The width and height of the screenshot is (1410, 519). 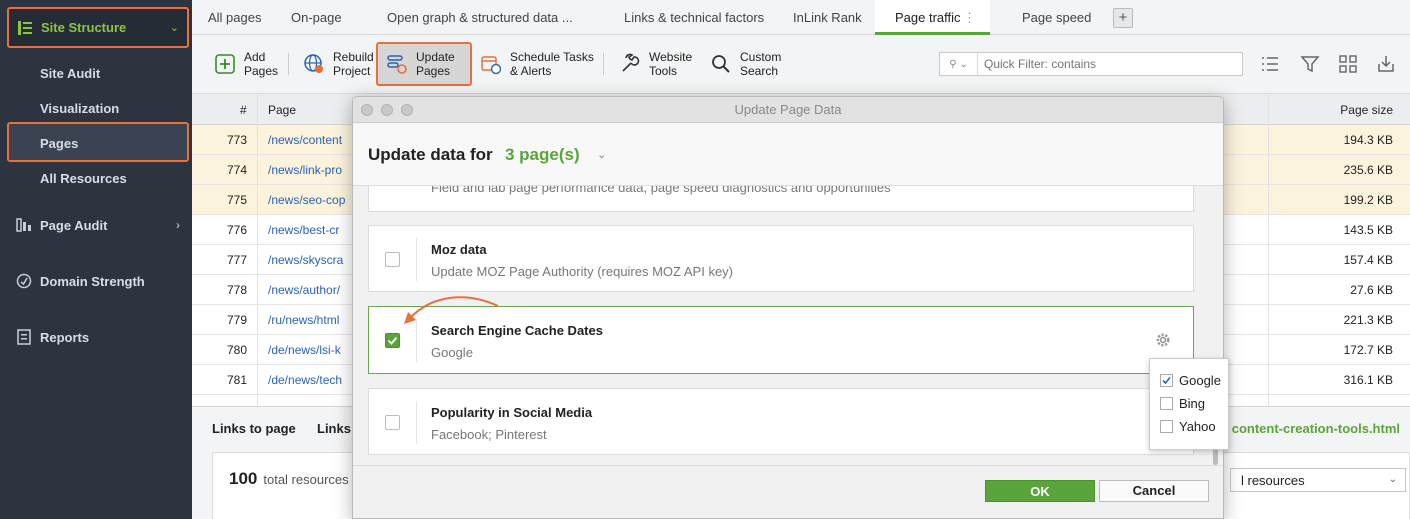 I want to click on tab-all-pages: All pages, so click(x=234, y=17).